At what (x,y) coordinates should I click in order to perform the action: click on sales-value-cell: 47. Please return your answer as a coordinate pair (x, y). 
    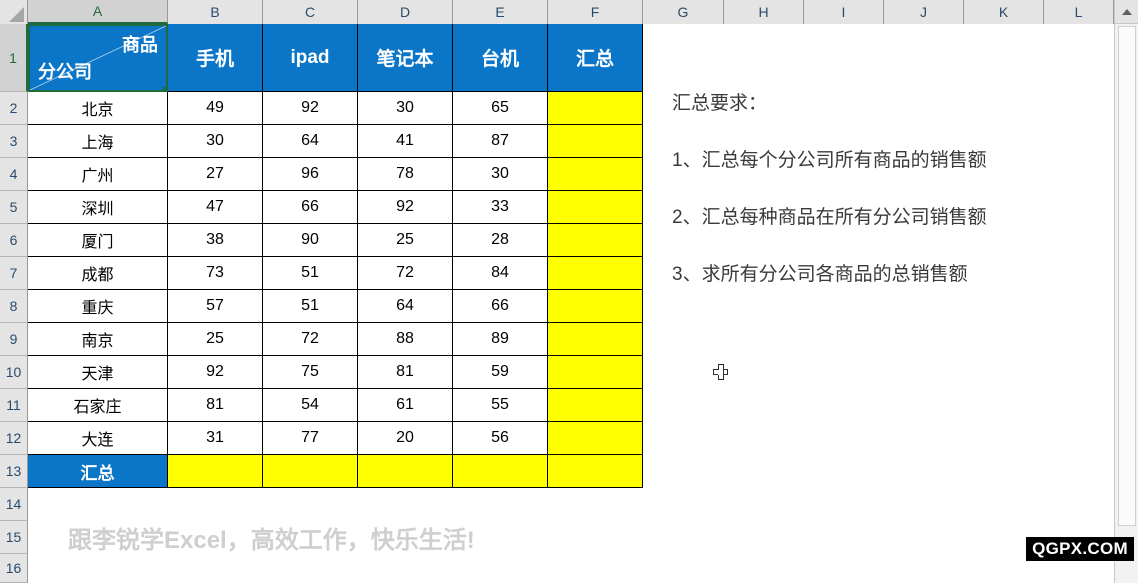
    Looking at the image, I should click on (215, 207).